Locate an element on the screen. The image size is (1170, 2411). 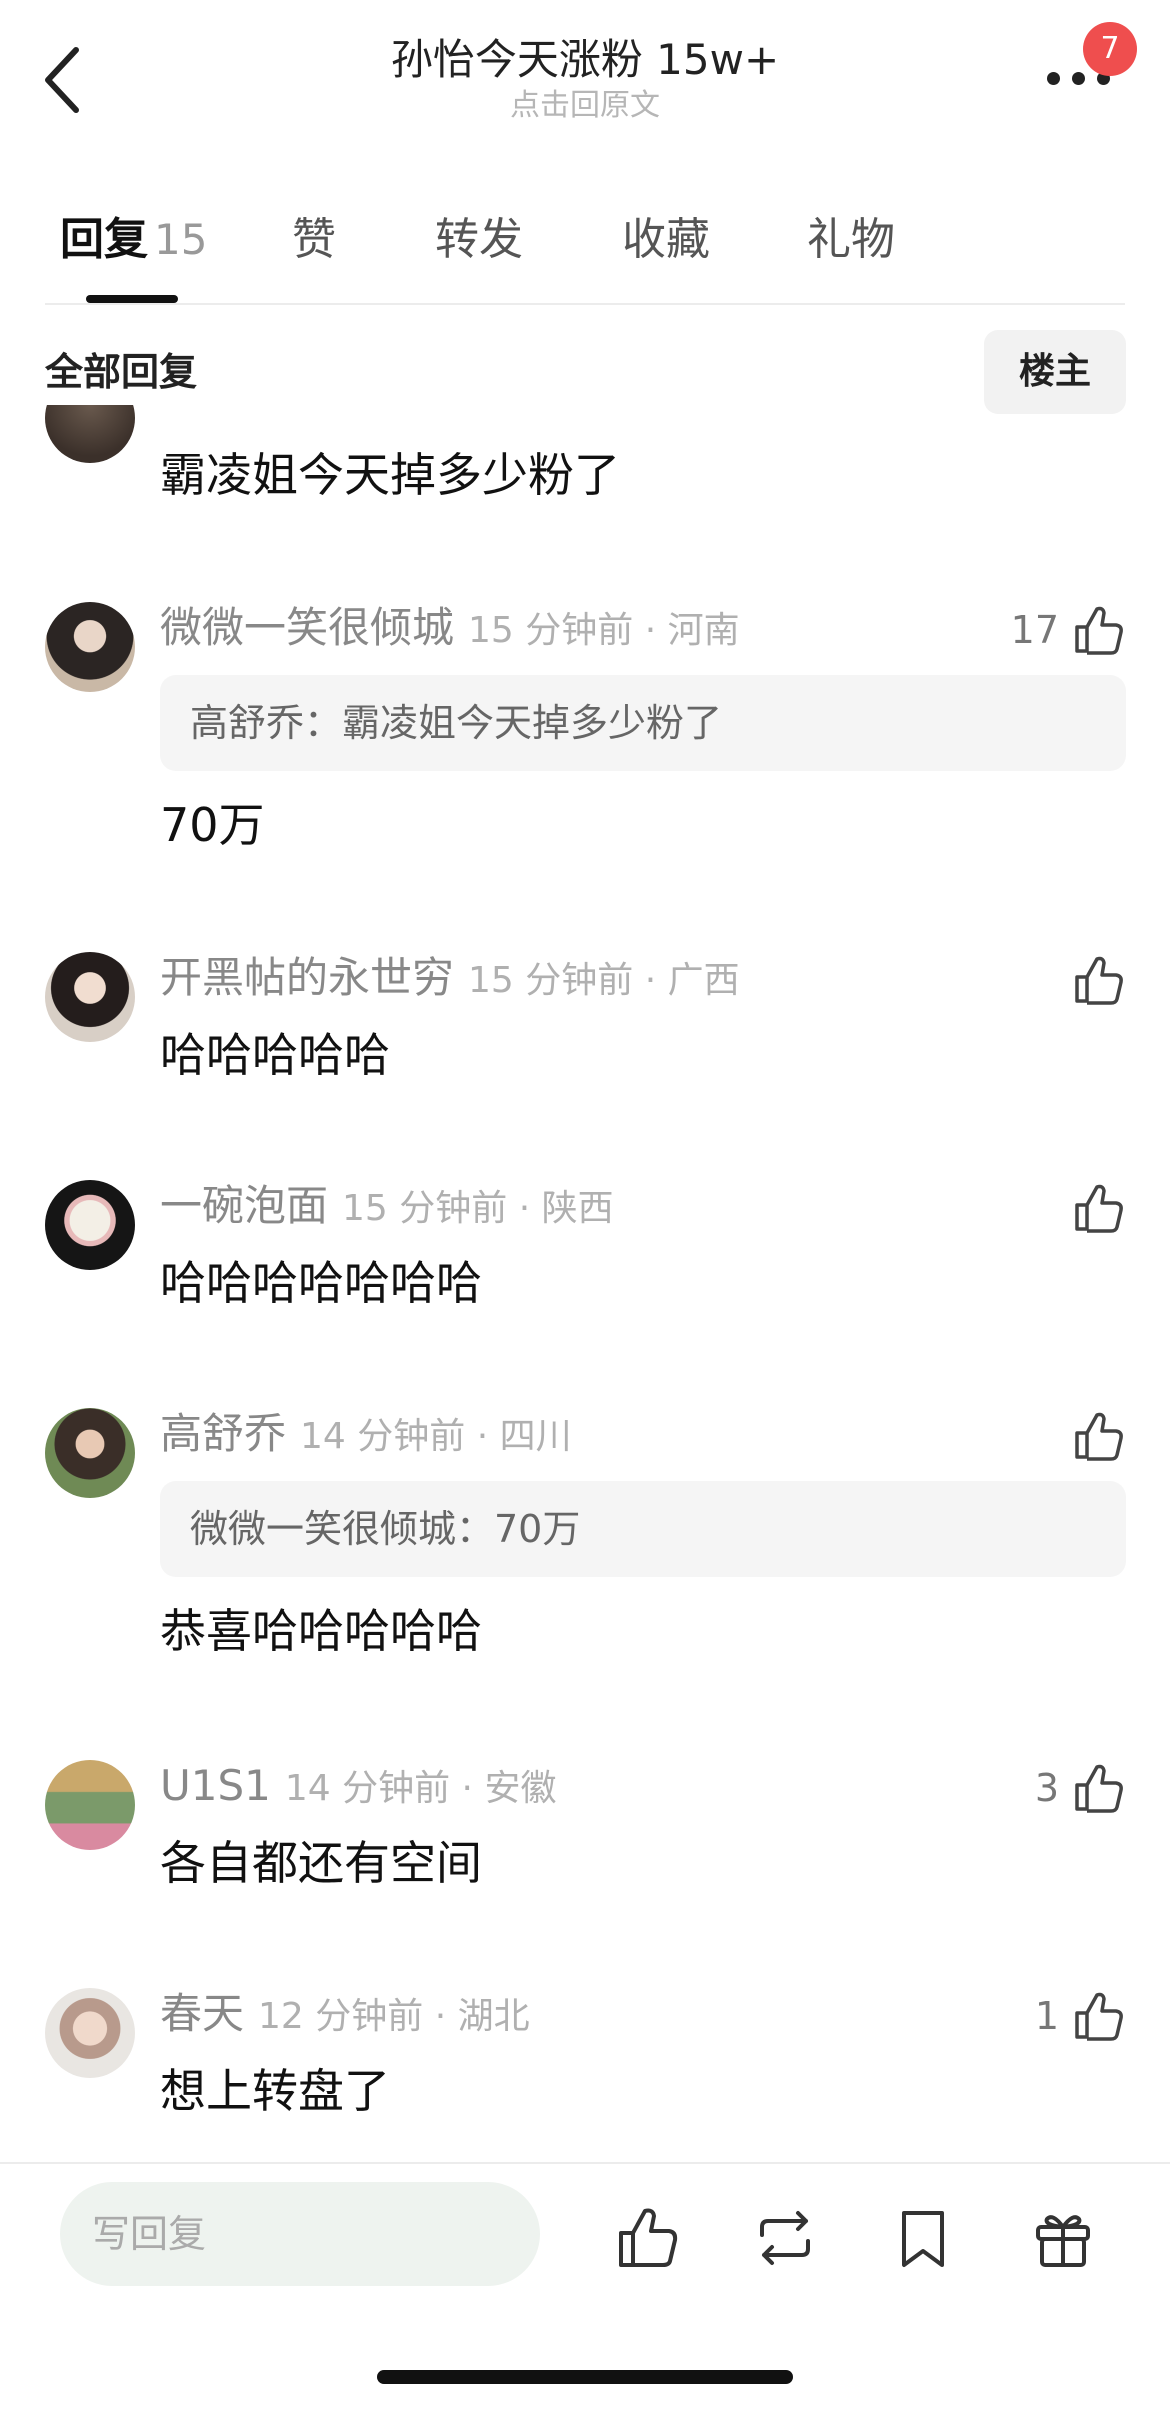
tab-favorites: 收藏 is located at coordinates (666, 240).